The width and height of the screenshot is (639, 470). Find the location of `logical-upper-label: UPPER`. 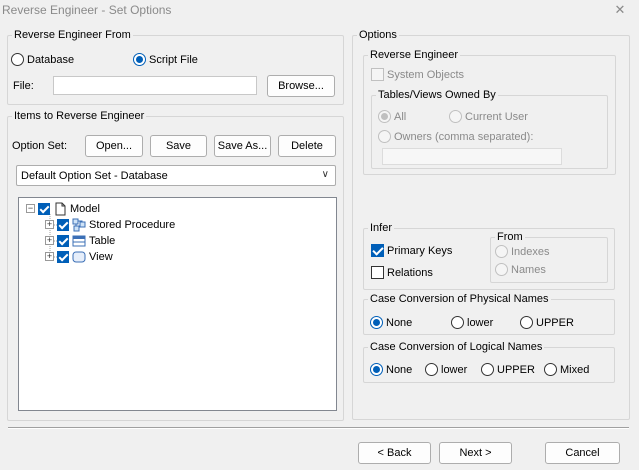

logical-upper-label: UPPER is located at coordinates (516, 369).